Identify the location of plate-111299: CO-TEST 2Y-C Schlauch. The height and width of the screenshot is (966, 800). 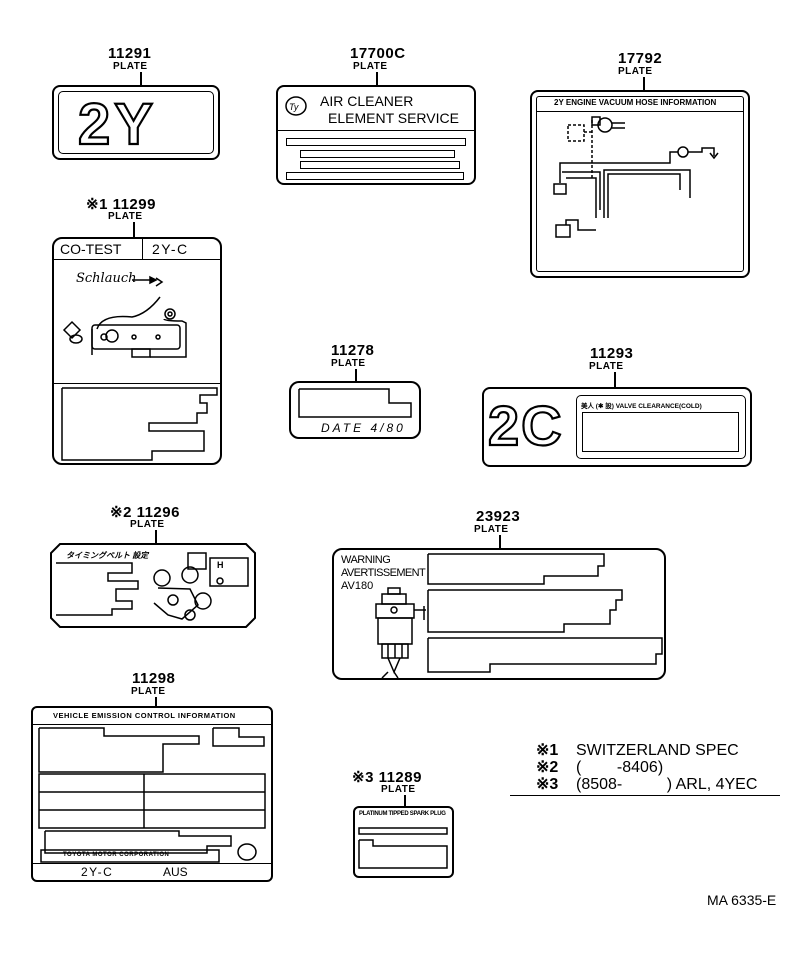
(137, 351).